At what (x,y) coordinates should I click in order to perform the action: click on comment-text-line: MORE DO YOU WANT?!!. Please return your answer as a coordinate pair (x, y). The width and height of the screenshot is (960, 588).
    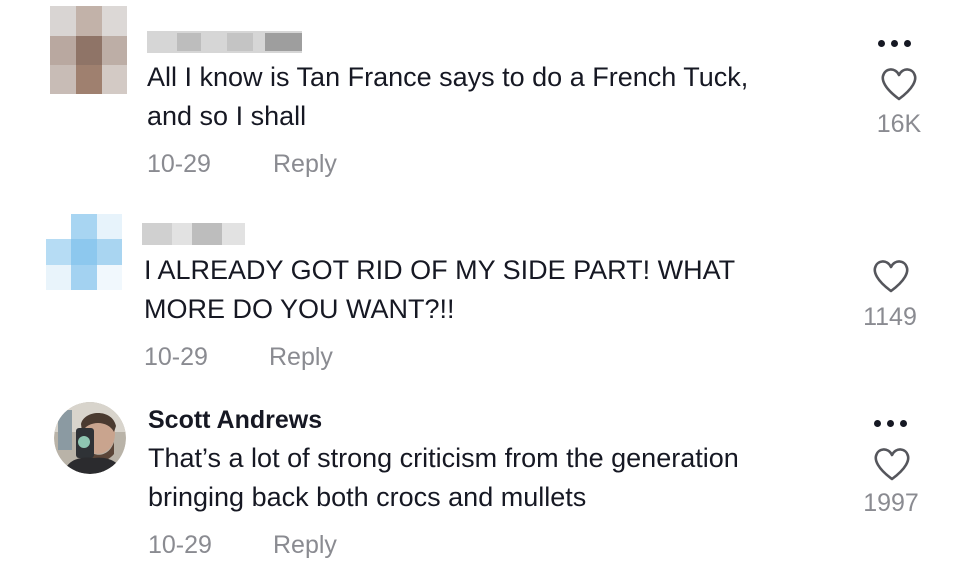
    Looking at the image, I should click on (299, 309).